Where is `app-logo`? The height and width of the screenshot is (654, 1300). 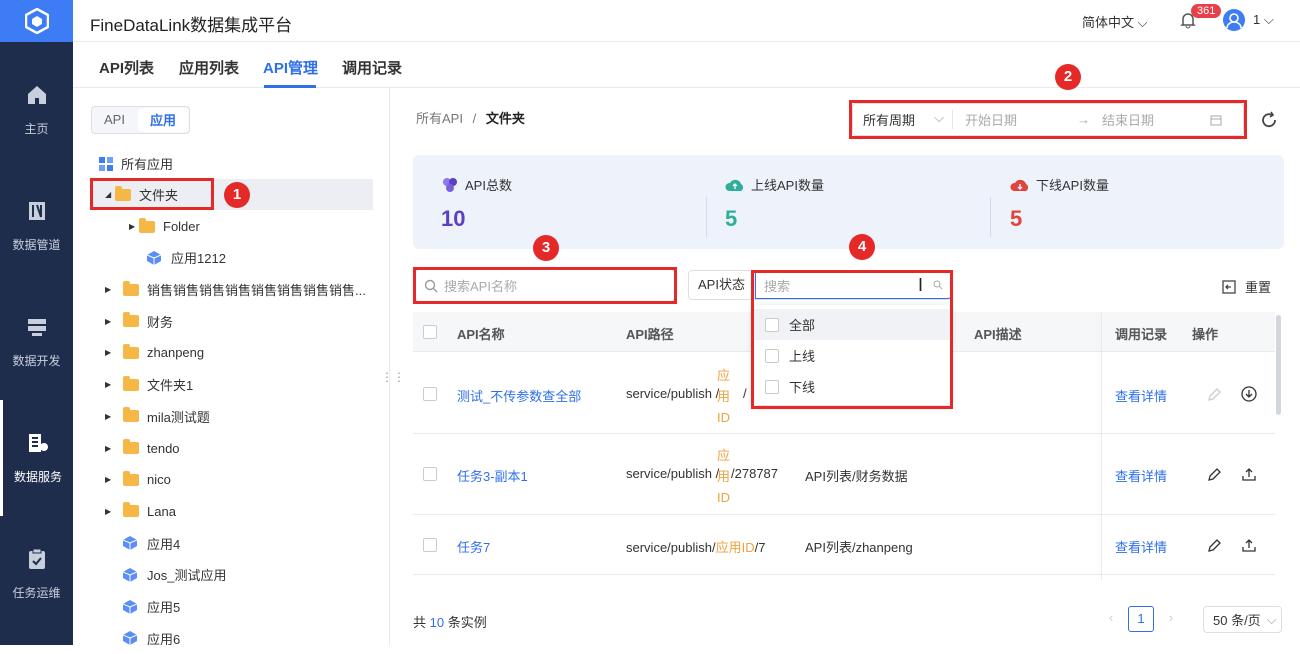
app-logo is located at coordinates (36, 21).